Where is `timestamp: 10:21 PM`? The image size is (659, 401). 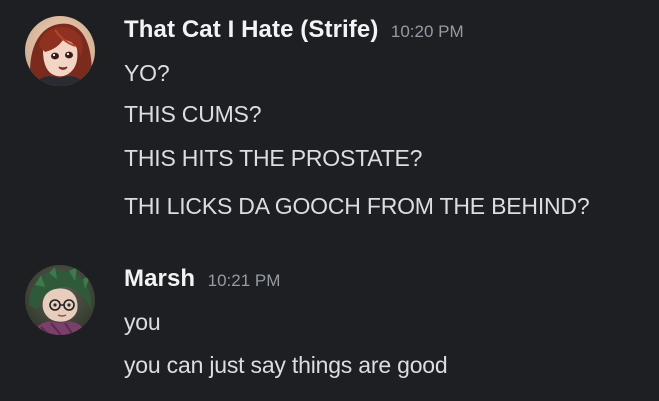
timestamp: 10:21 PM is located at coordinates (244, 280).